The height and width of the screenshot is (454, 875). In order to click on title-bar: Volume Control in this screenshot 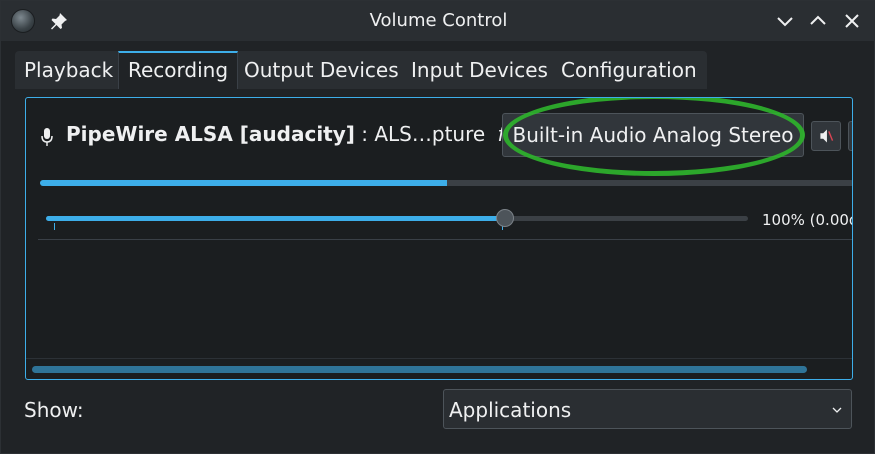, I will do `click(438, 21)`.